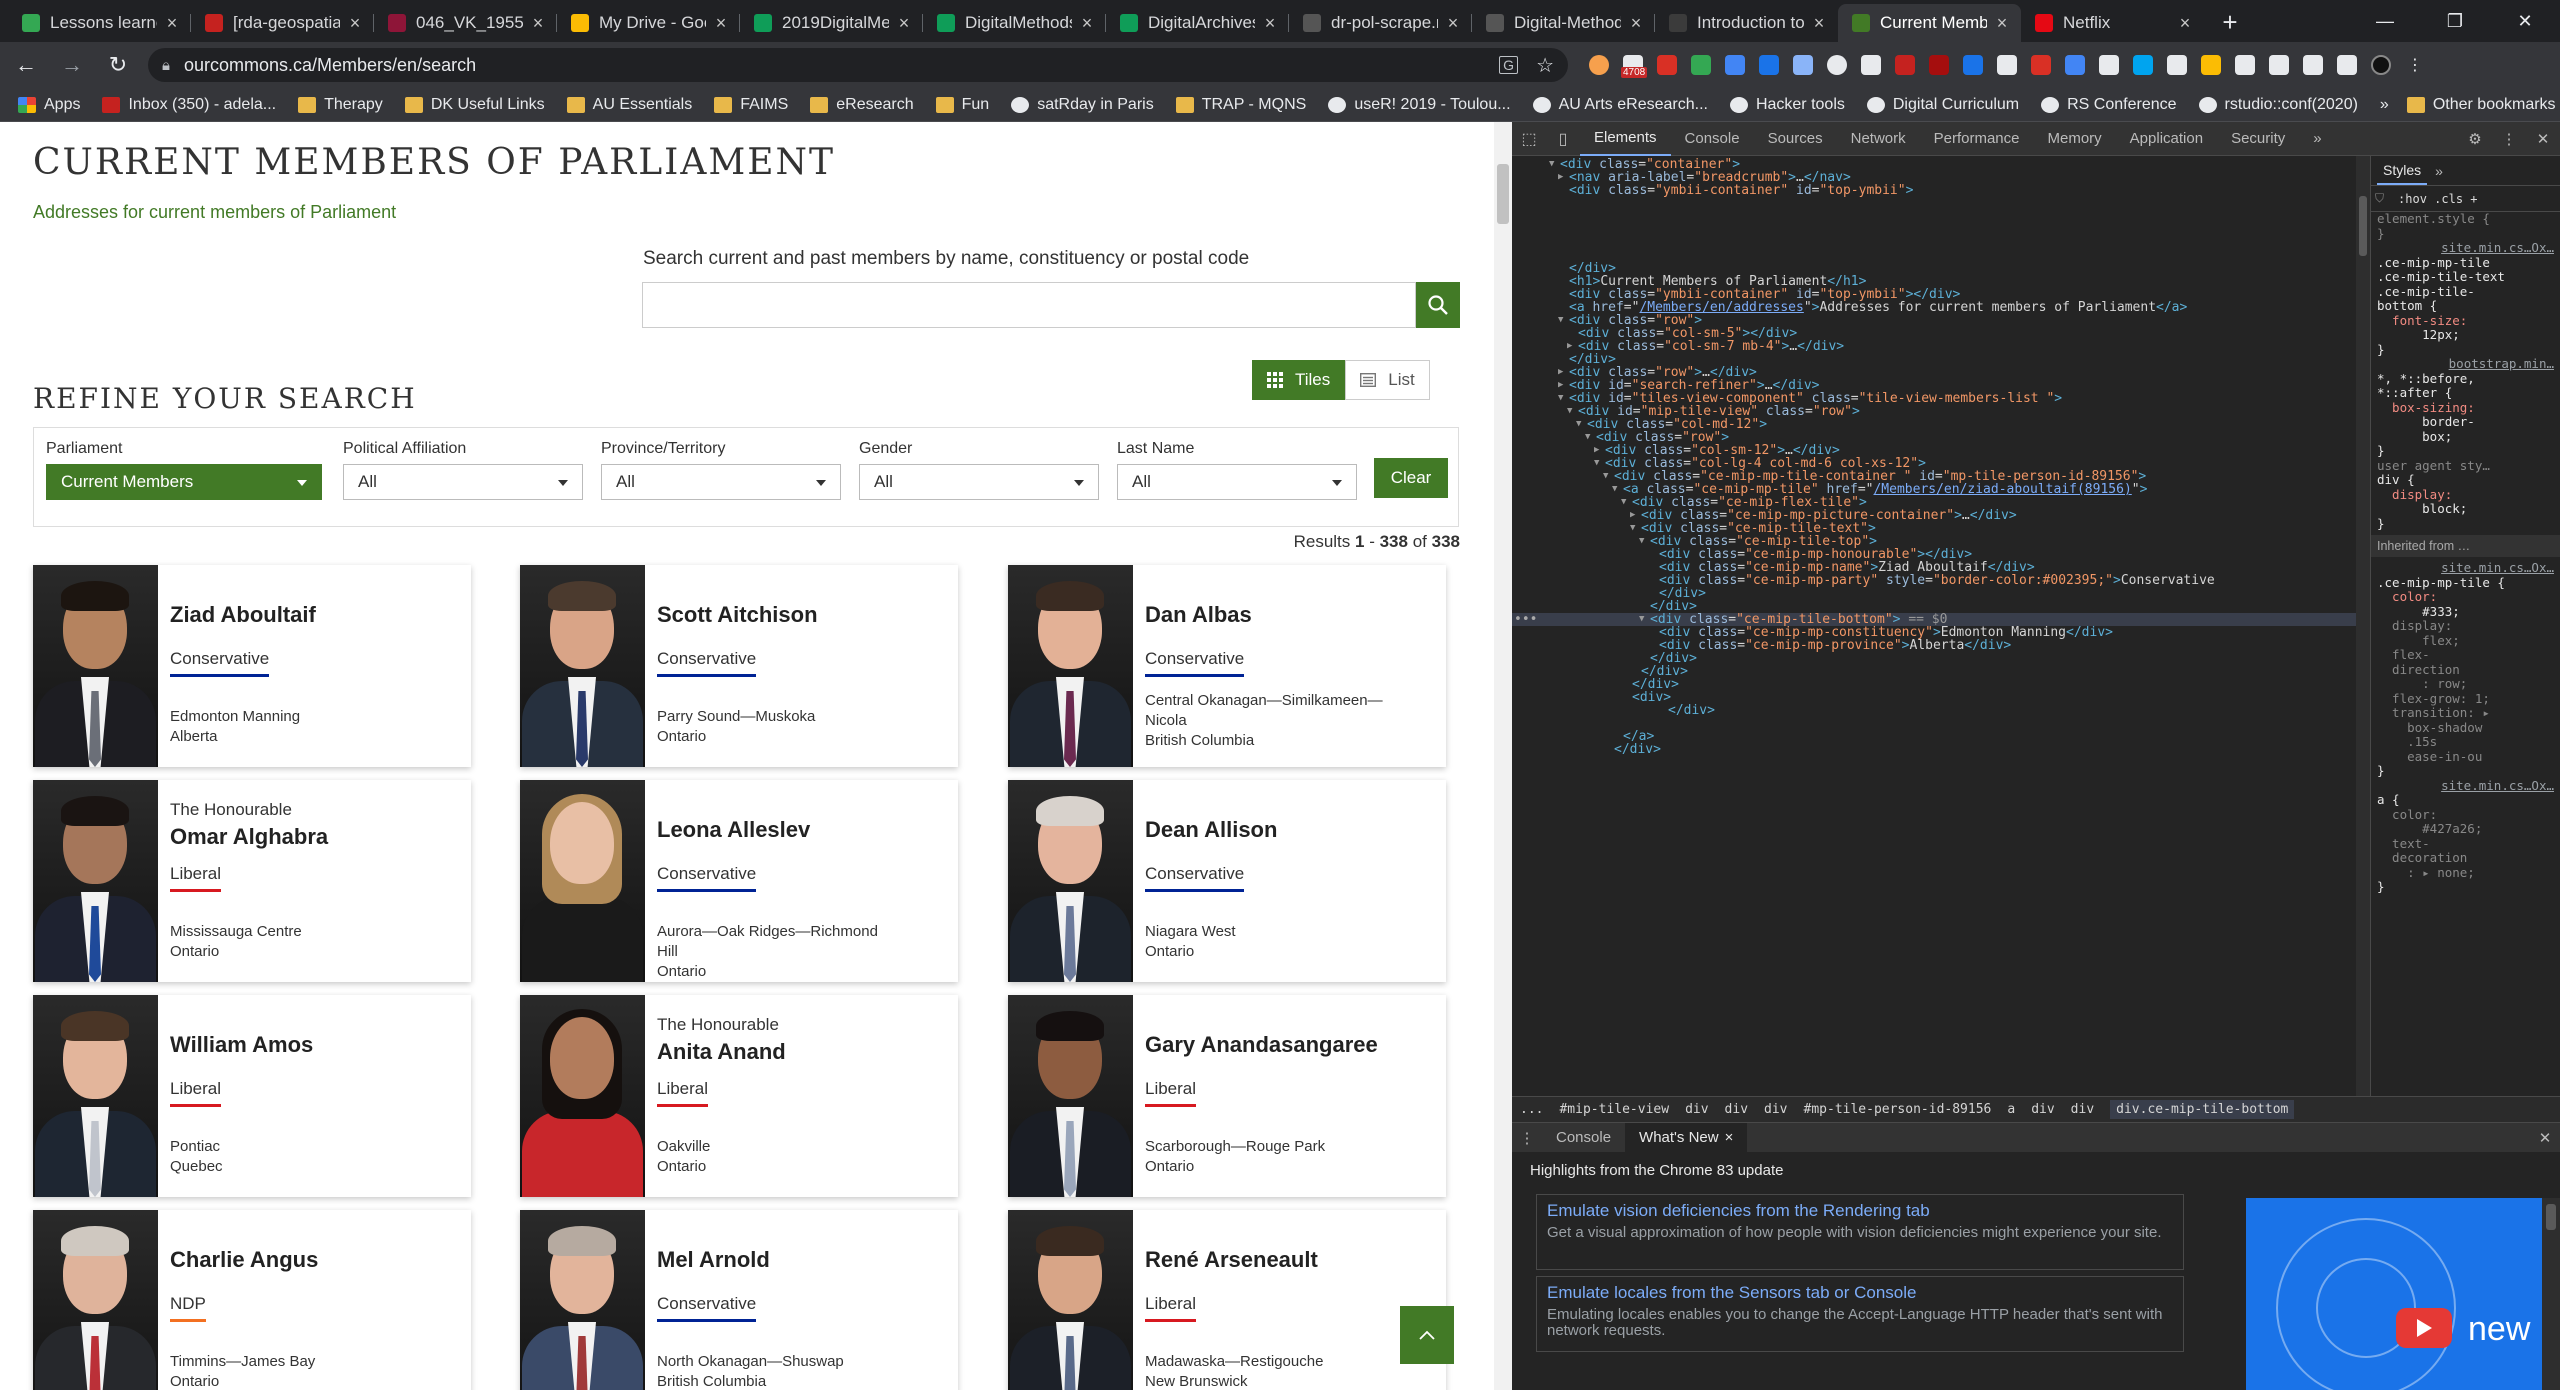  What do you see at coordinates (2112, 23) in the screenshot?
I see `browser-tab: Netflix ×` at bounding box center [2112, 23].